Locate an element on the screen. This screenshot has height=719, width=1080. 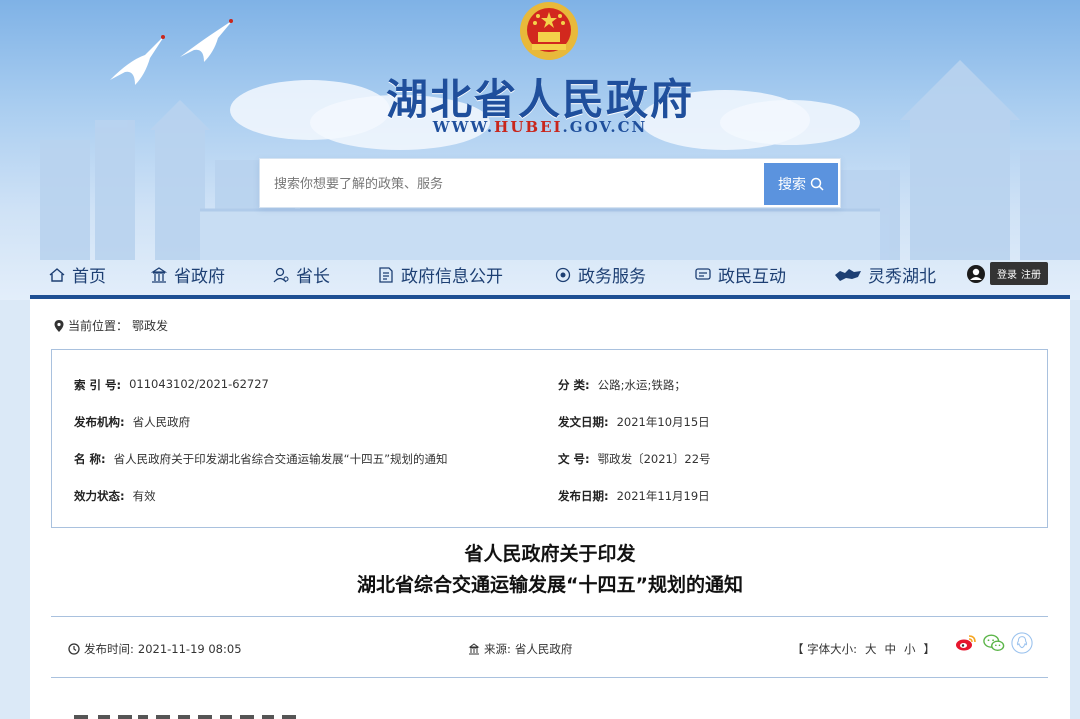
nav-item-gov-info-disclosure: 政府信息公开 is located at coordinates (440, 274).